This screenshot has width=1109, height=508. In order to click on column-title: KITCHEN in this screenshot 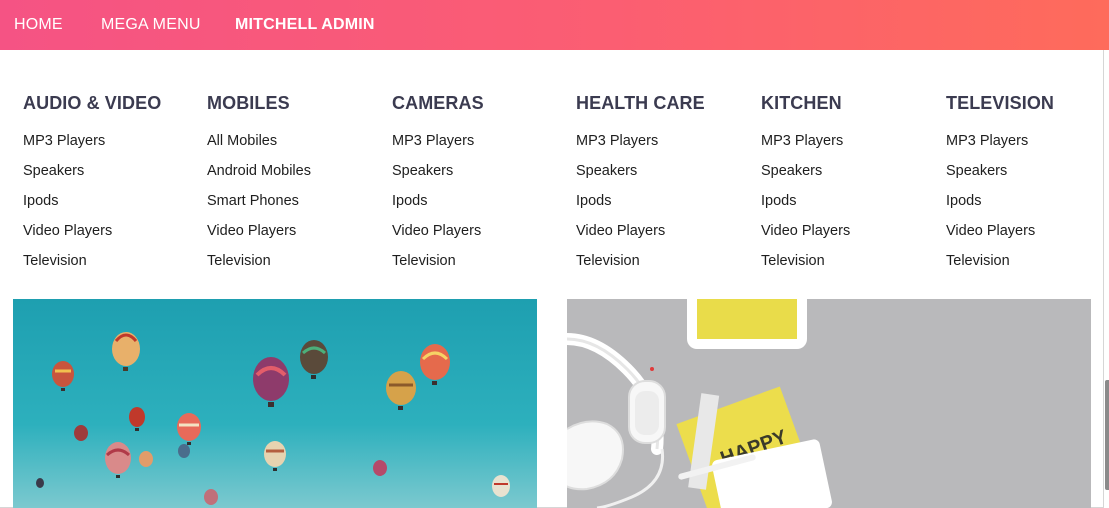, I will do `click(801, 103)`.